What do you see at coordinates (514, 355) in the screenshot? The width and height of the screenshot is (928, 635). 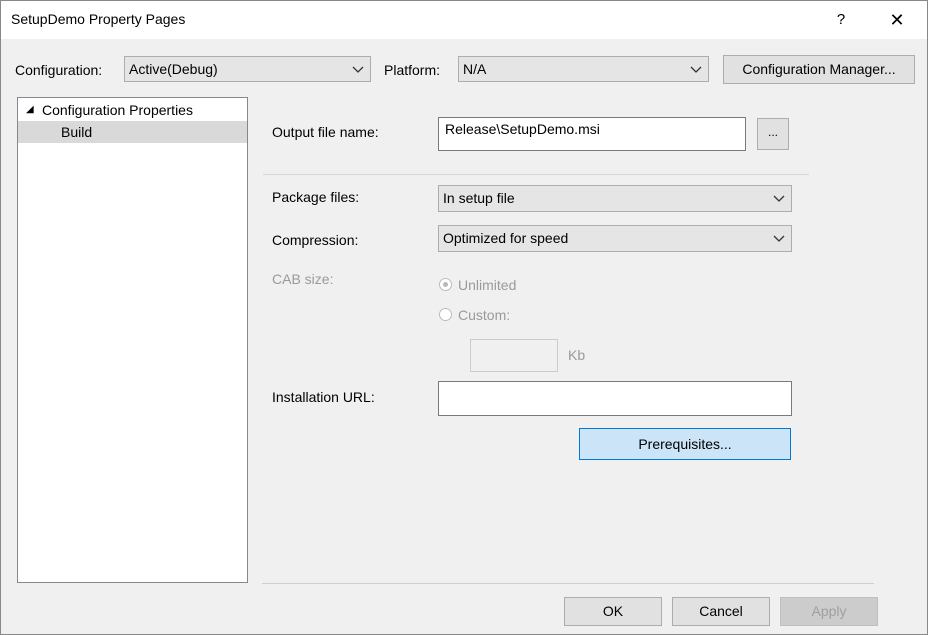 I see `custom-size-input` at bounding box center [514, 355].